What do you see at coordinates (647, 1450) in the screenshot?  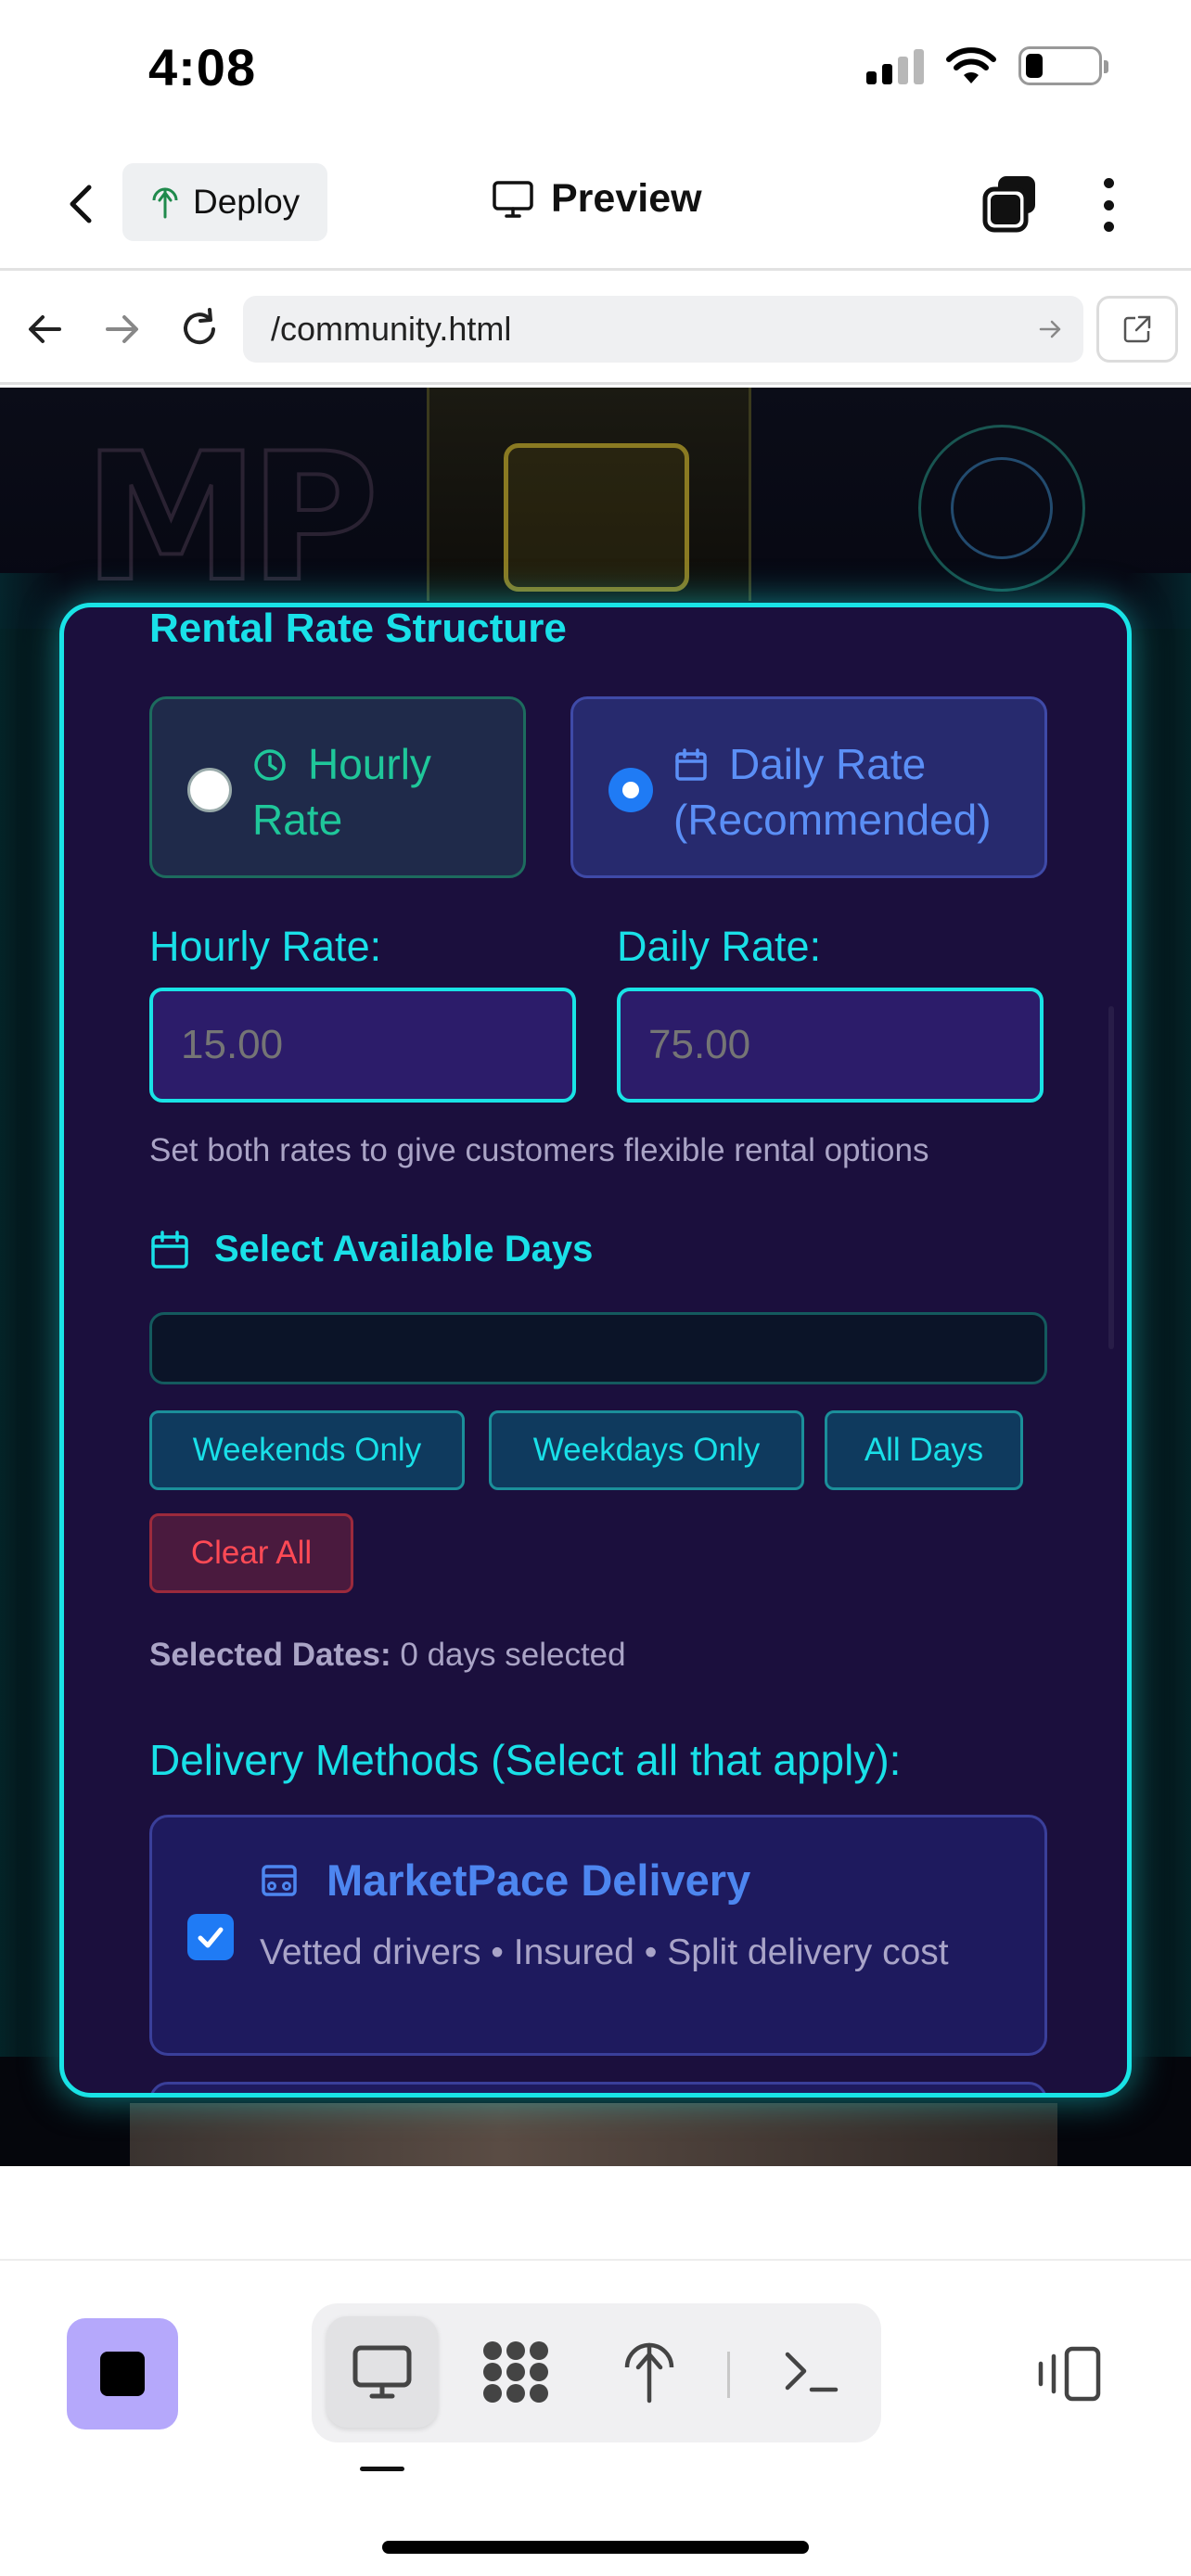 I see `weekdays-only-button: Weekdays Only` at bounding box center [647, 1450].